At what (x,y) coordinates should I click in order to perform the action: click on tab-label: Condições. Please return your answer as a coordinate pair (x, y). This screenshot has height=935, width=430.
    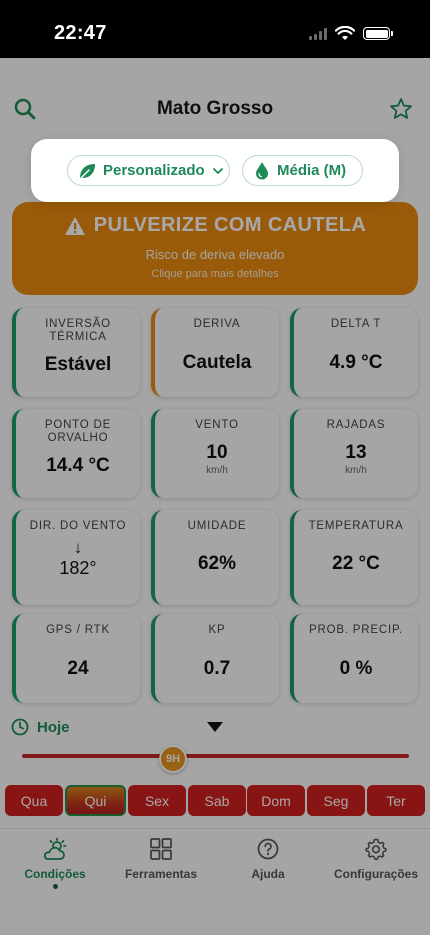
    Looking at the image, I should click on (55, 874).